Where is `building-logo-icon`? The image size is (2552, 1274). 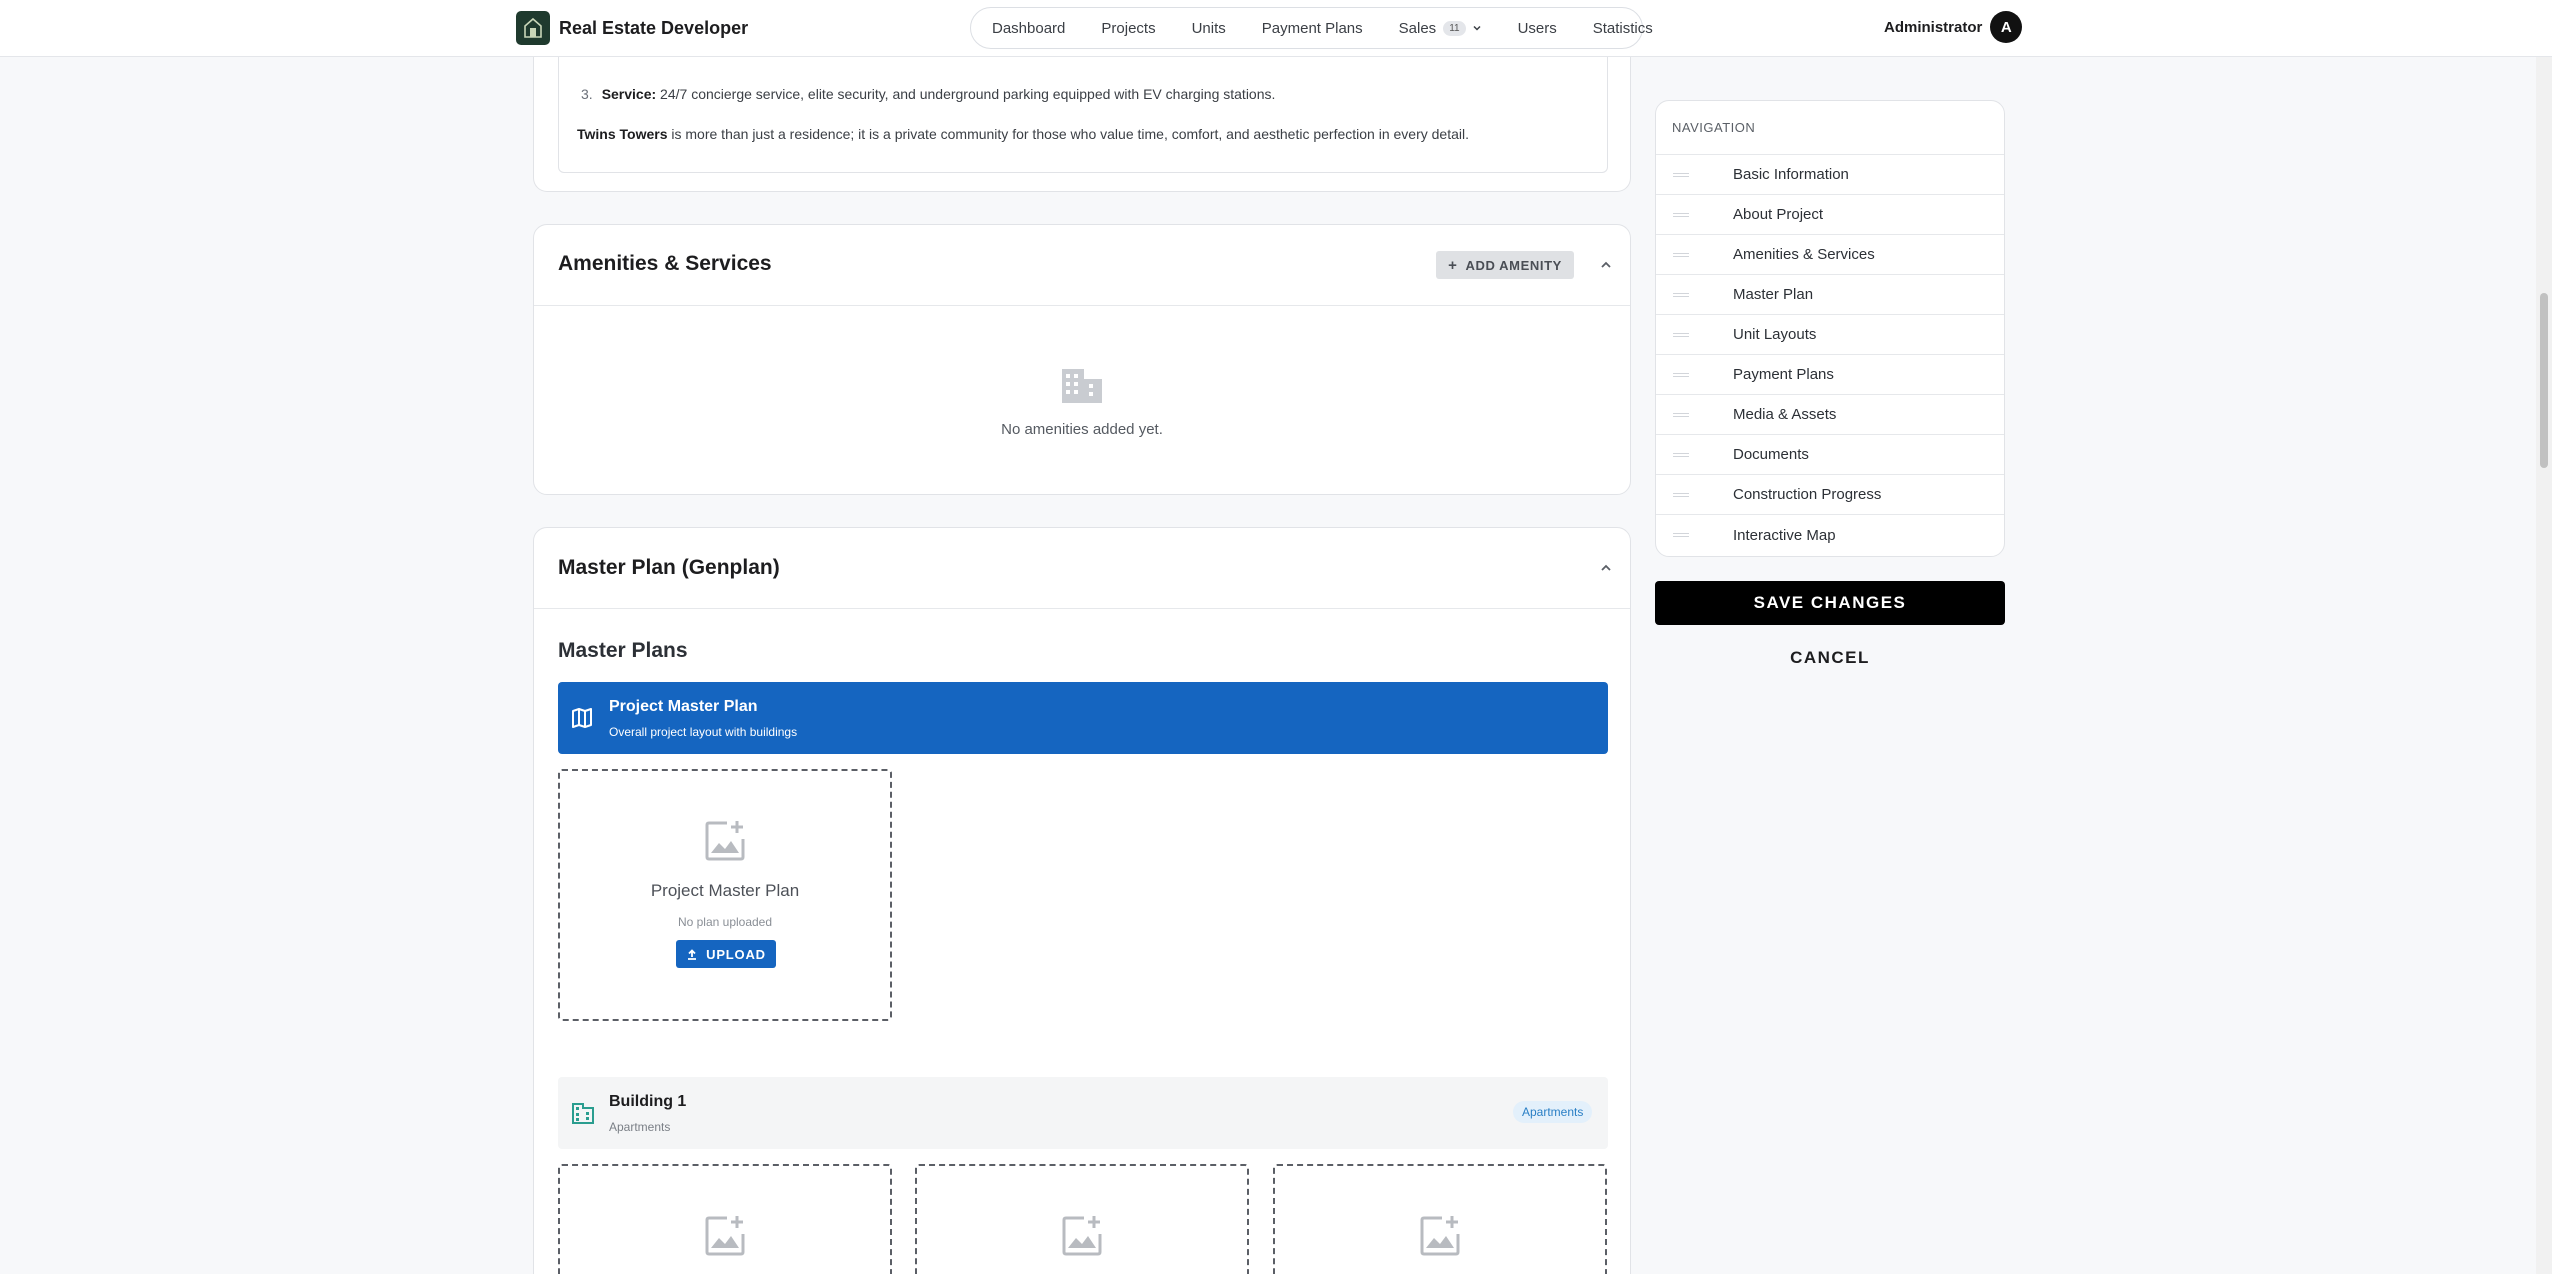 building-logo-icon is located at coordinates (533, 28).